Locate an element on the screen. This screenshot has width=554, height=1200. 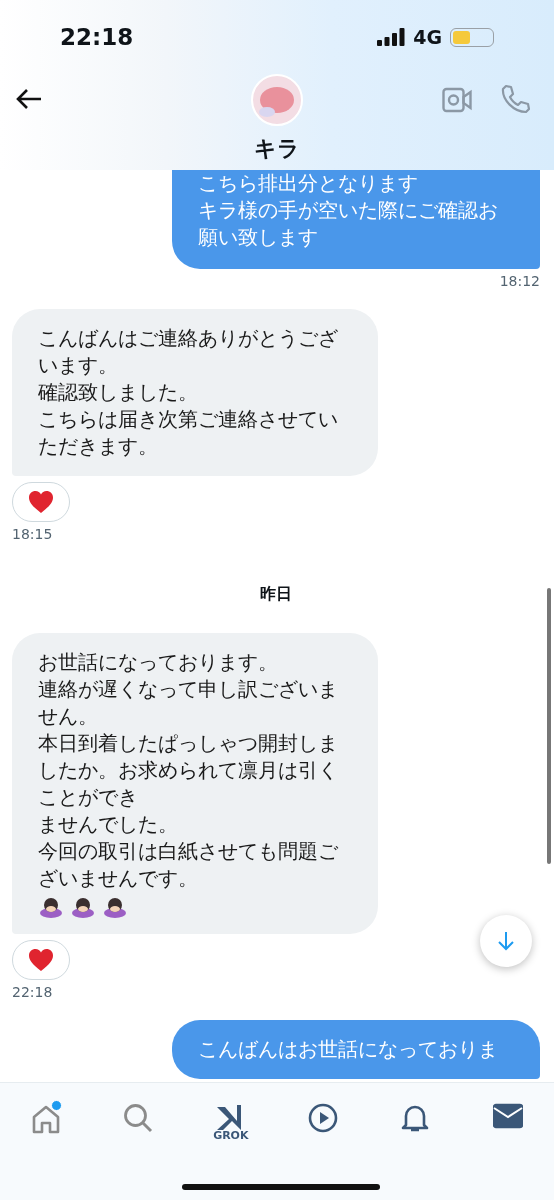
message-time: 18:15 is located at coordinates (32, 534).